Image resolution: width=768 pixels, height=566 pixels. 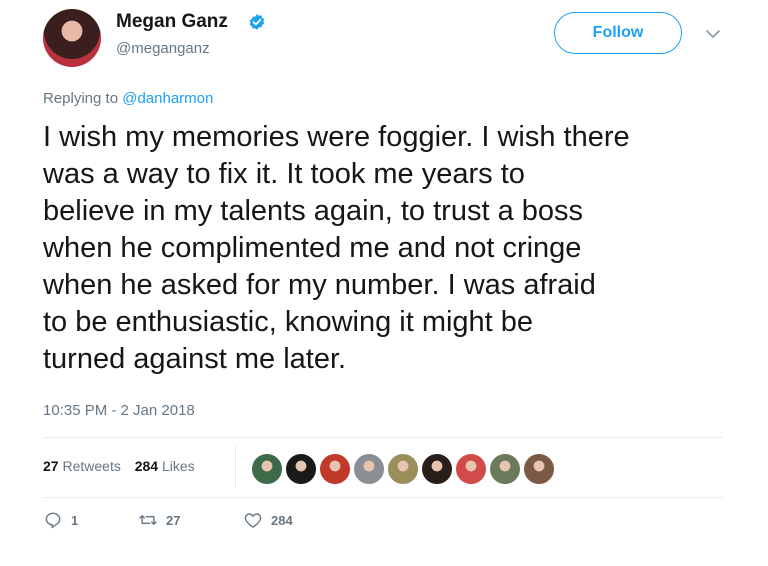 I want to click on reply-count: 1, so click(x=75, y=520).